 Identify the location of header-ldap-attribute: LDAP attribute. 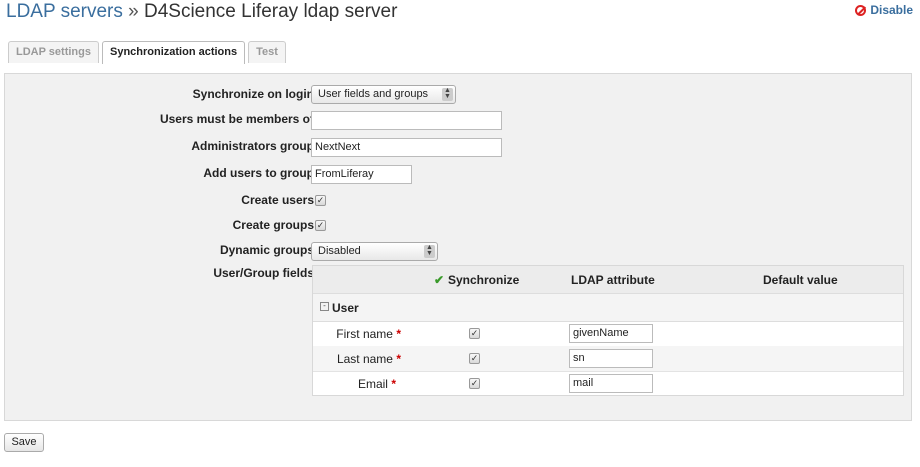
(613, 280).